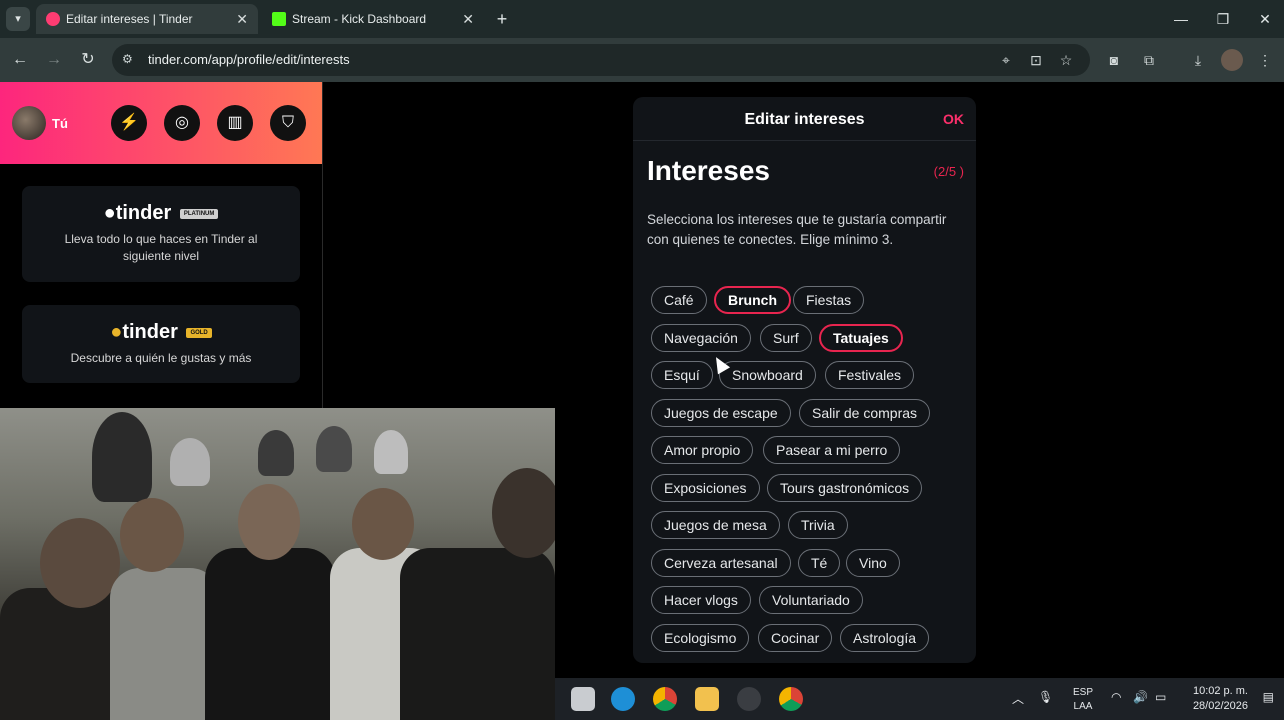 The image size is (1284, 720). What do you see at coordinates (1181, 19) in the screenshot?
I see `minimize-button: —` at bounding box center [1181, 19].